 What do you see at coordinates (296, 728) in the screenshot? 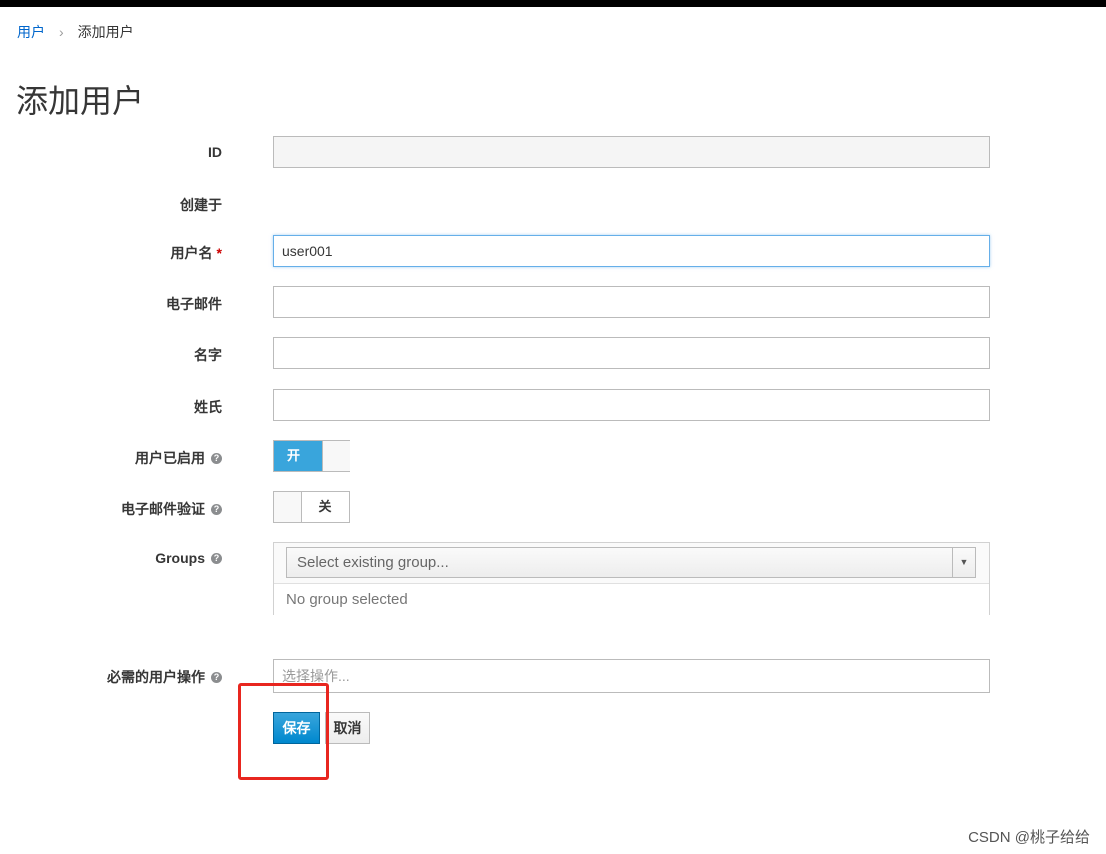
I see `save-button: 保存` at bounding box center [296, 728].